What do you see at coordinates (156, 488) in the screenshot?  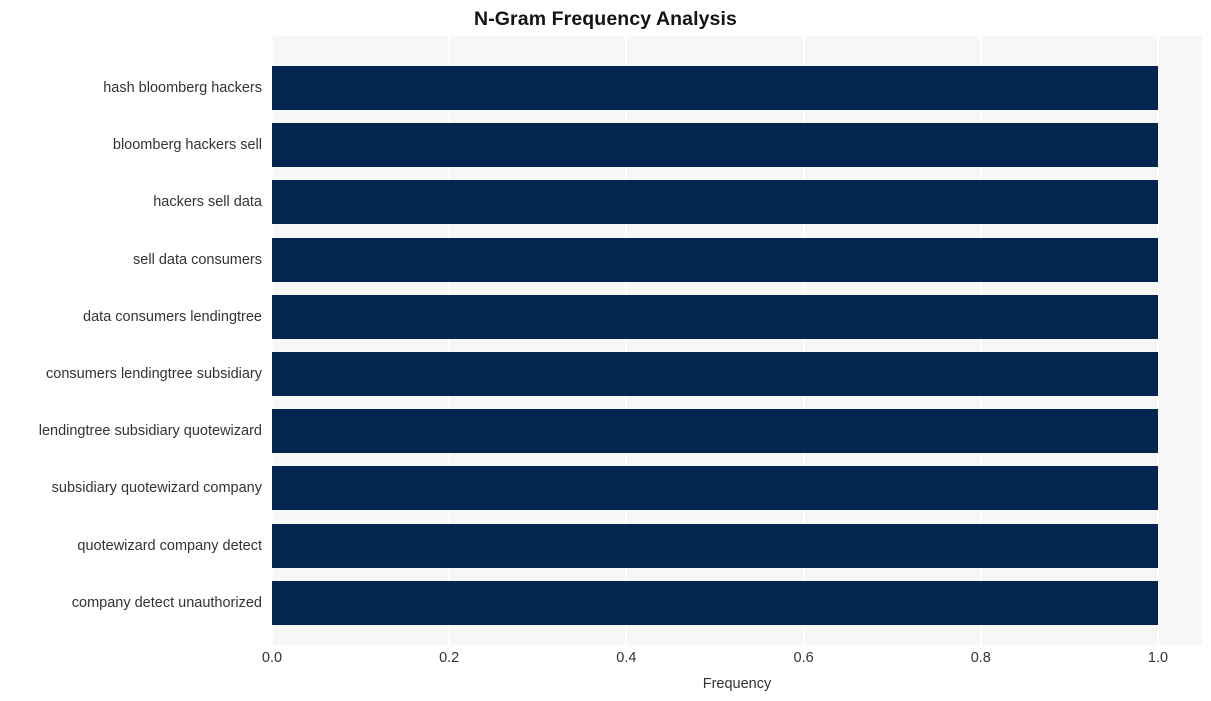 I see `y-axis-tick-label: subsidiary quotewizard company` at bounding box center [156, 488].